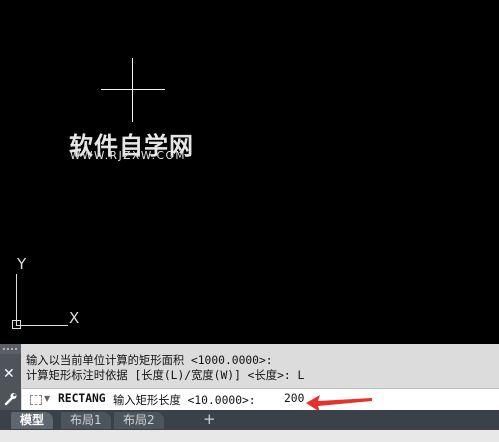  What do you see at coordinates (249, 420) in the screenshot?
I see `tab-strip: 模型 布局1 布局2 +` at bounding box center [249, 420].